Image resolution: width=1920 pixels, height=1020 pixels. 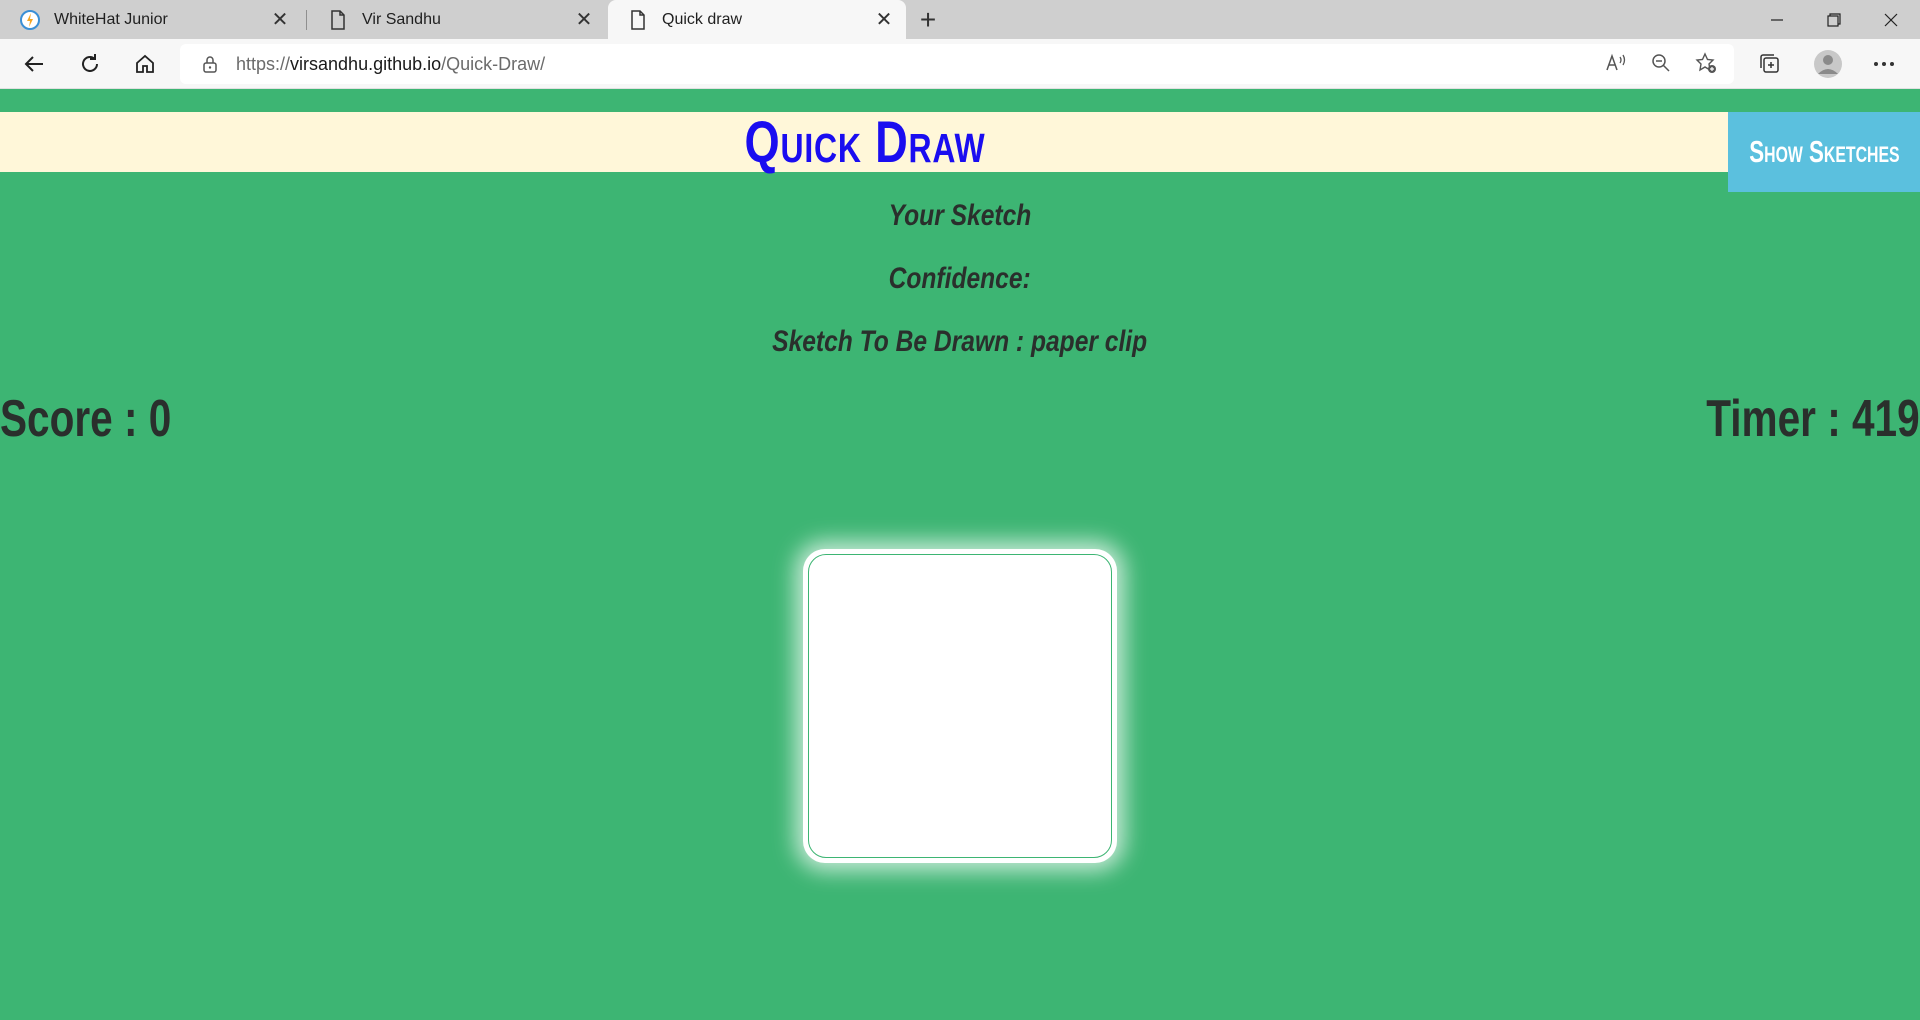 I want to click on new-tab-icon: +, so click(x=928, y=20).